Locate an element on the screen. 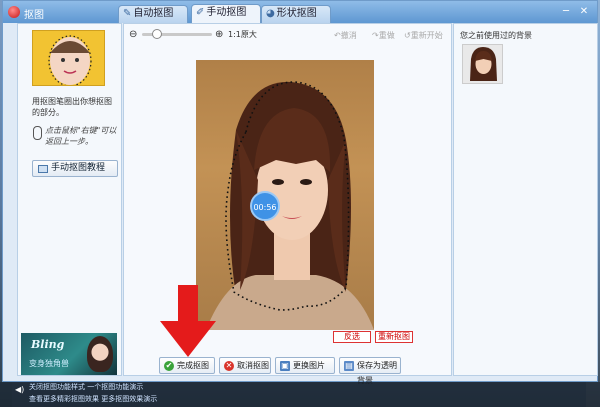  cancel-matting-button: ✕ 取消抠图 is located at coordinates (245, 365).